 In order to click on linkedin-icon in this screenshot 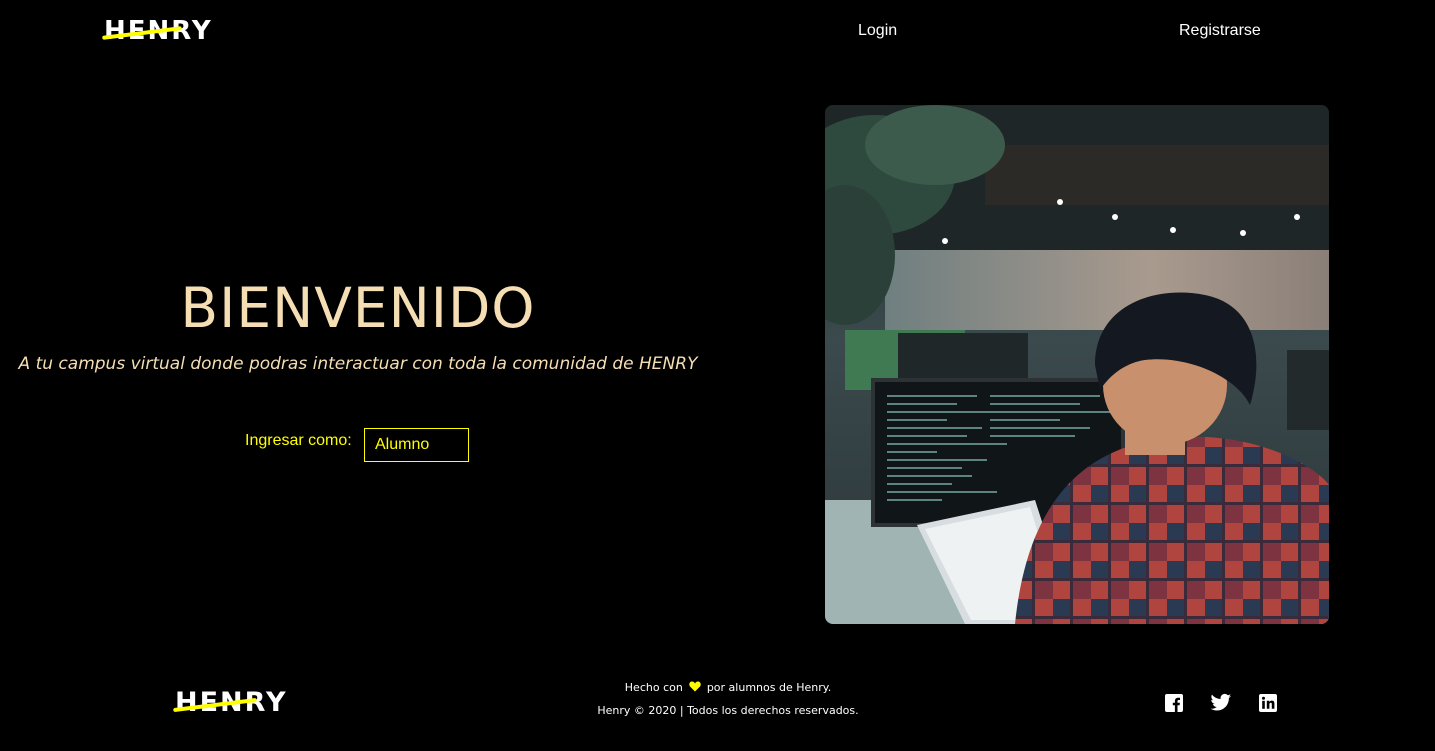, I will do `click(1268, 703)`.